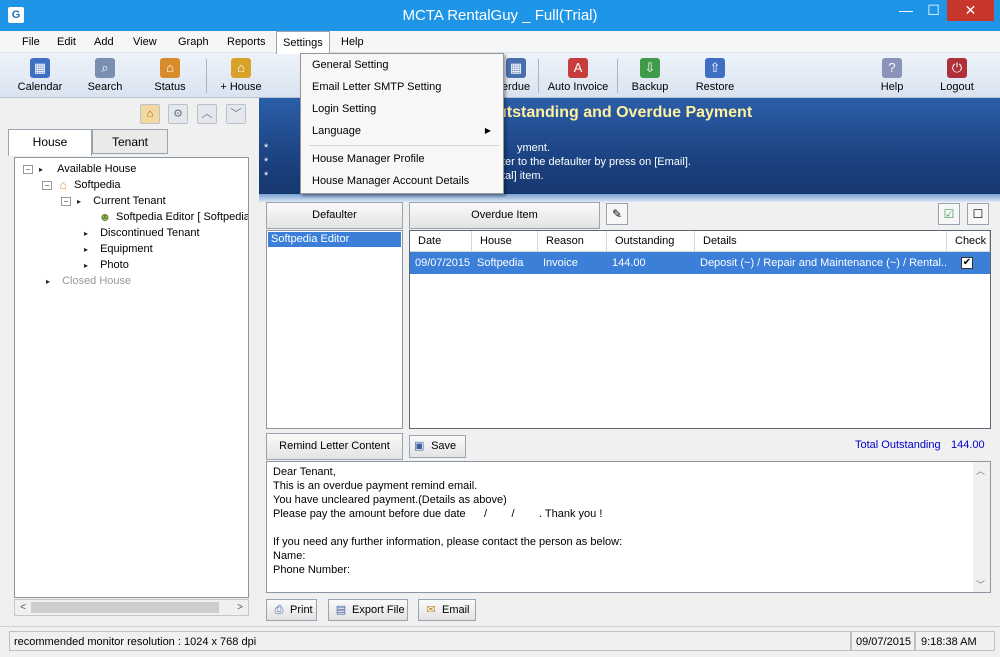  What do you see at coordinates (241, 75) in the screenshot?
I see `add-house-button: ⌂ + House` at bounding box center [241, 75].